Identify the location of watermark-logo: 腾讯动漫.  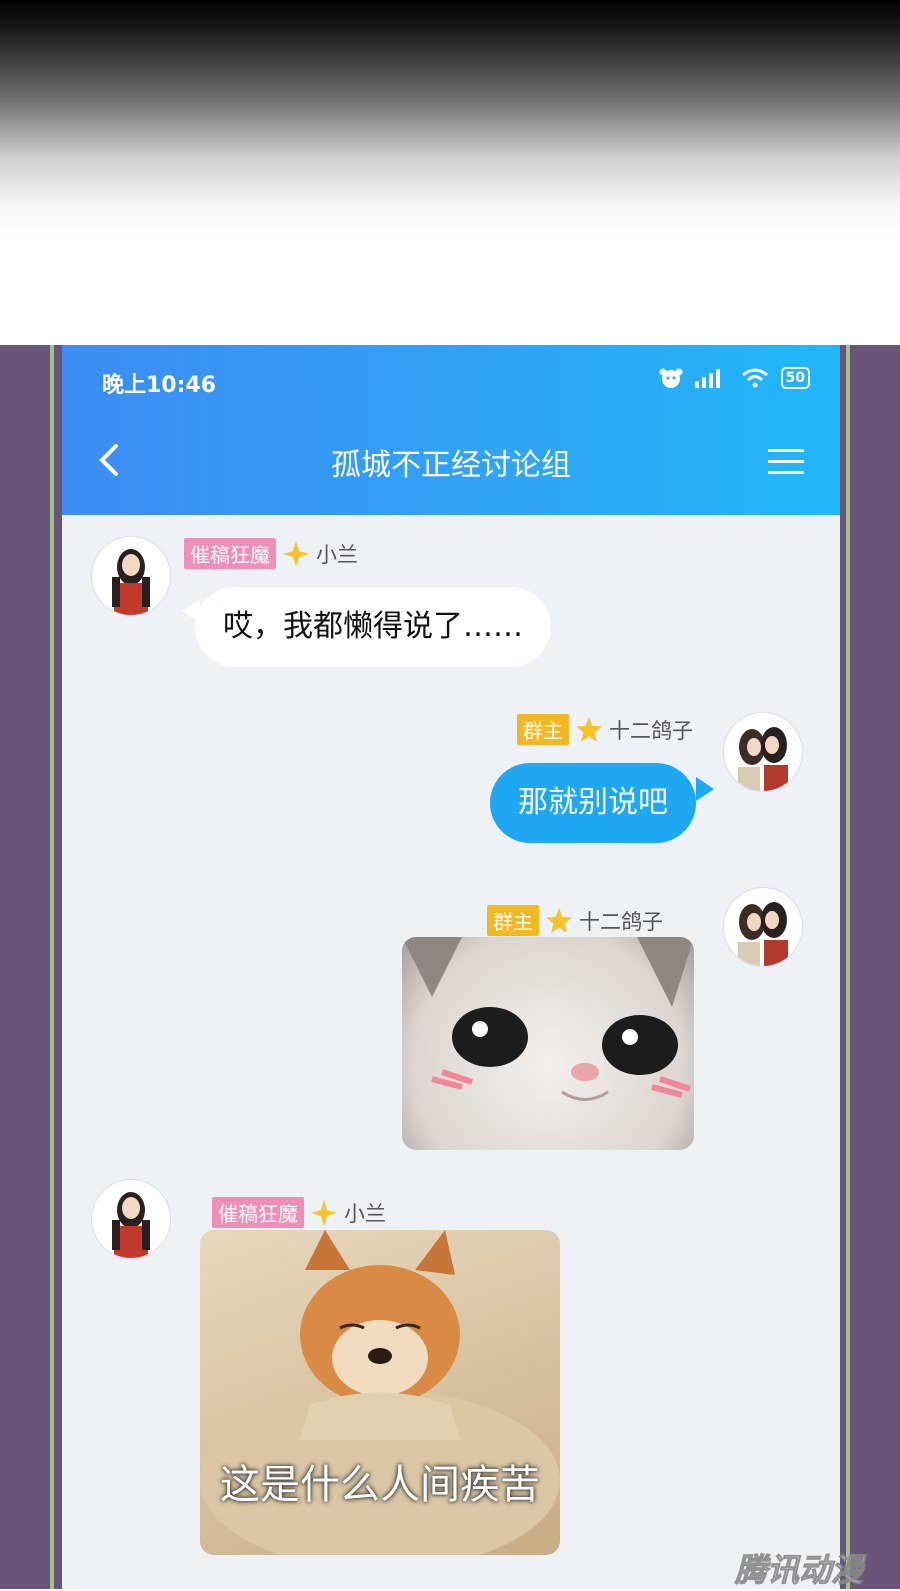
(799, 1570).